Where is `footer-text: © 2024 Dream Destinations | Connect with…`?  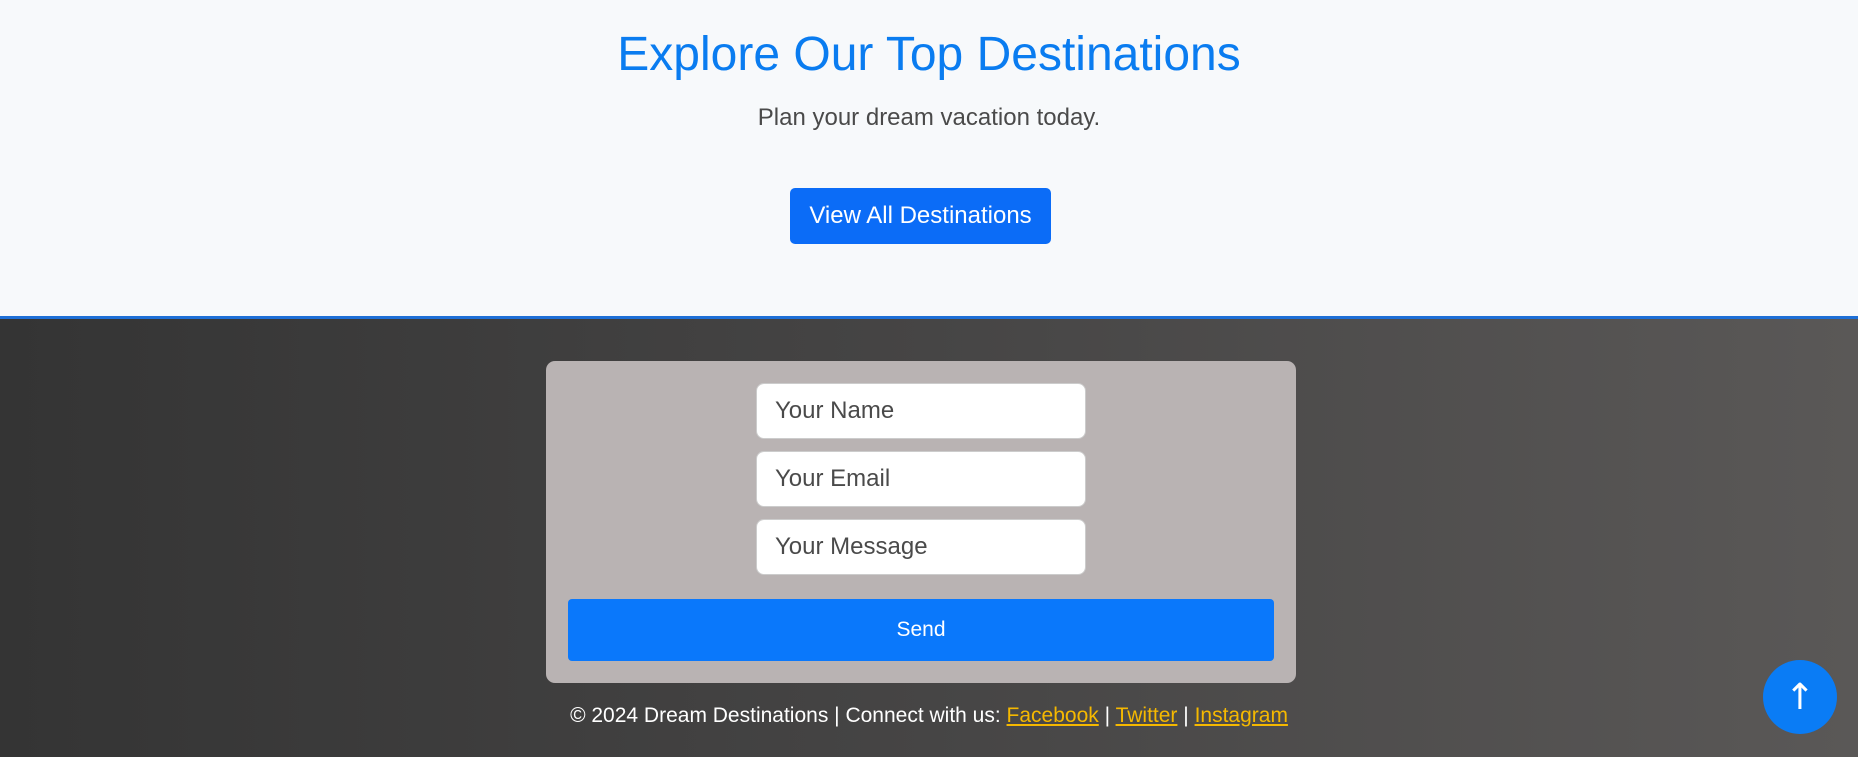 footer-text: © 2024 Dream Destinations | Connect with… is located at coordinates (929, 716).